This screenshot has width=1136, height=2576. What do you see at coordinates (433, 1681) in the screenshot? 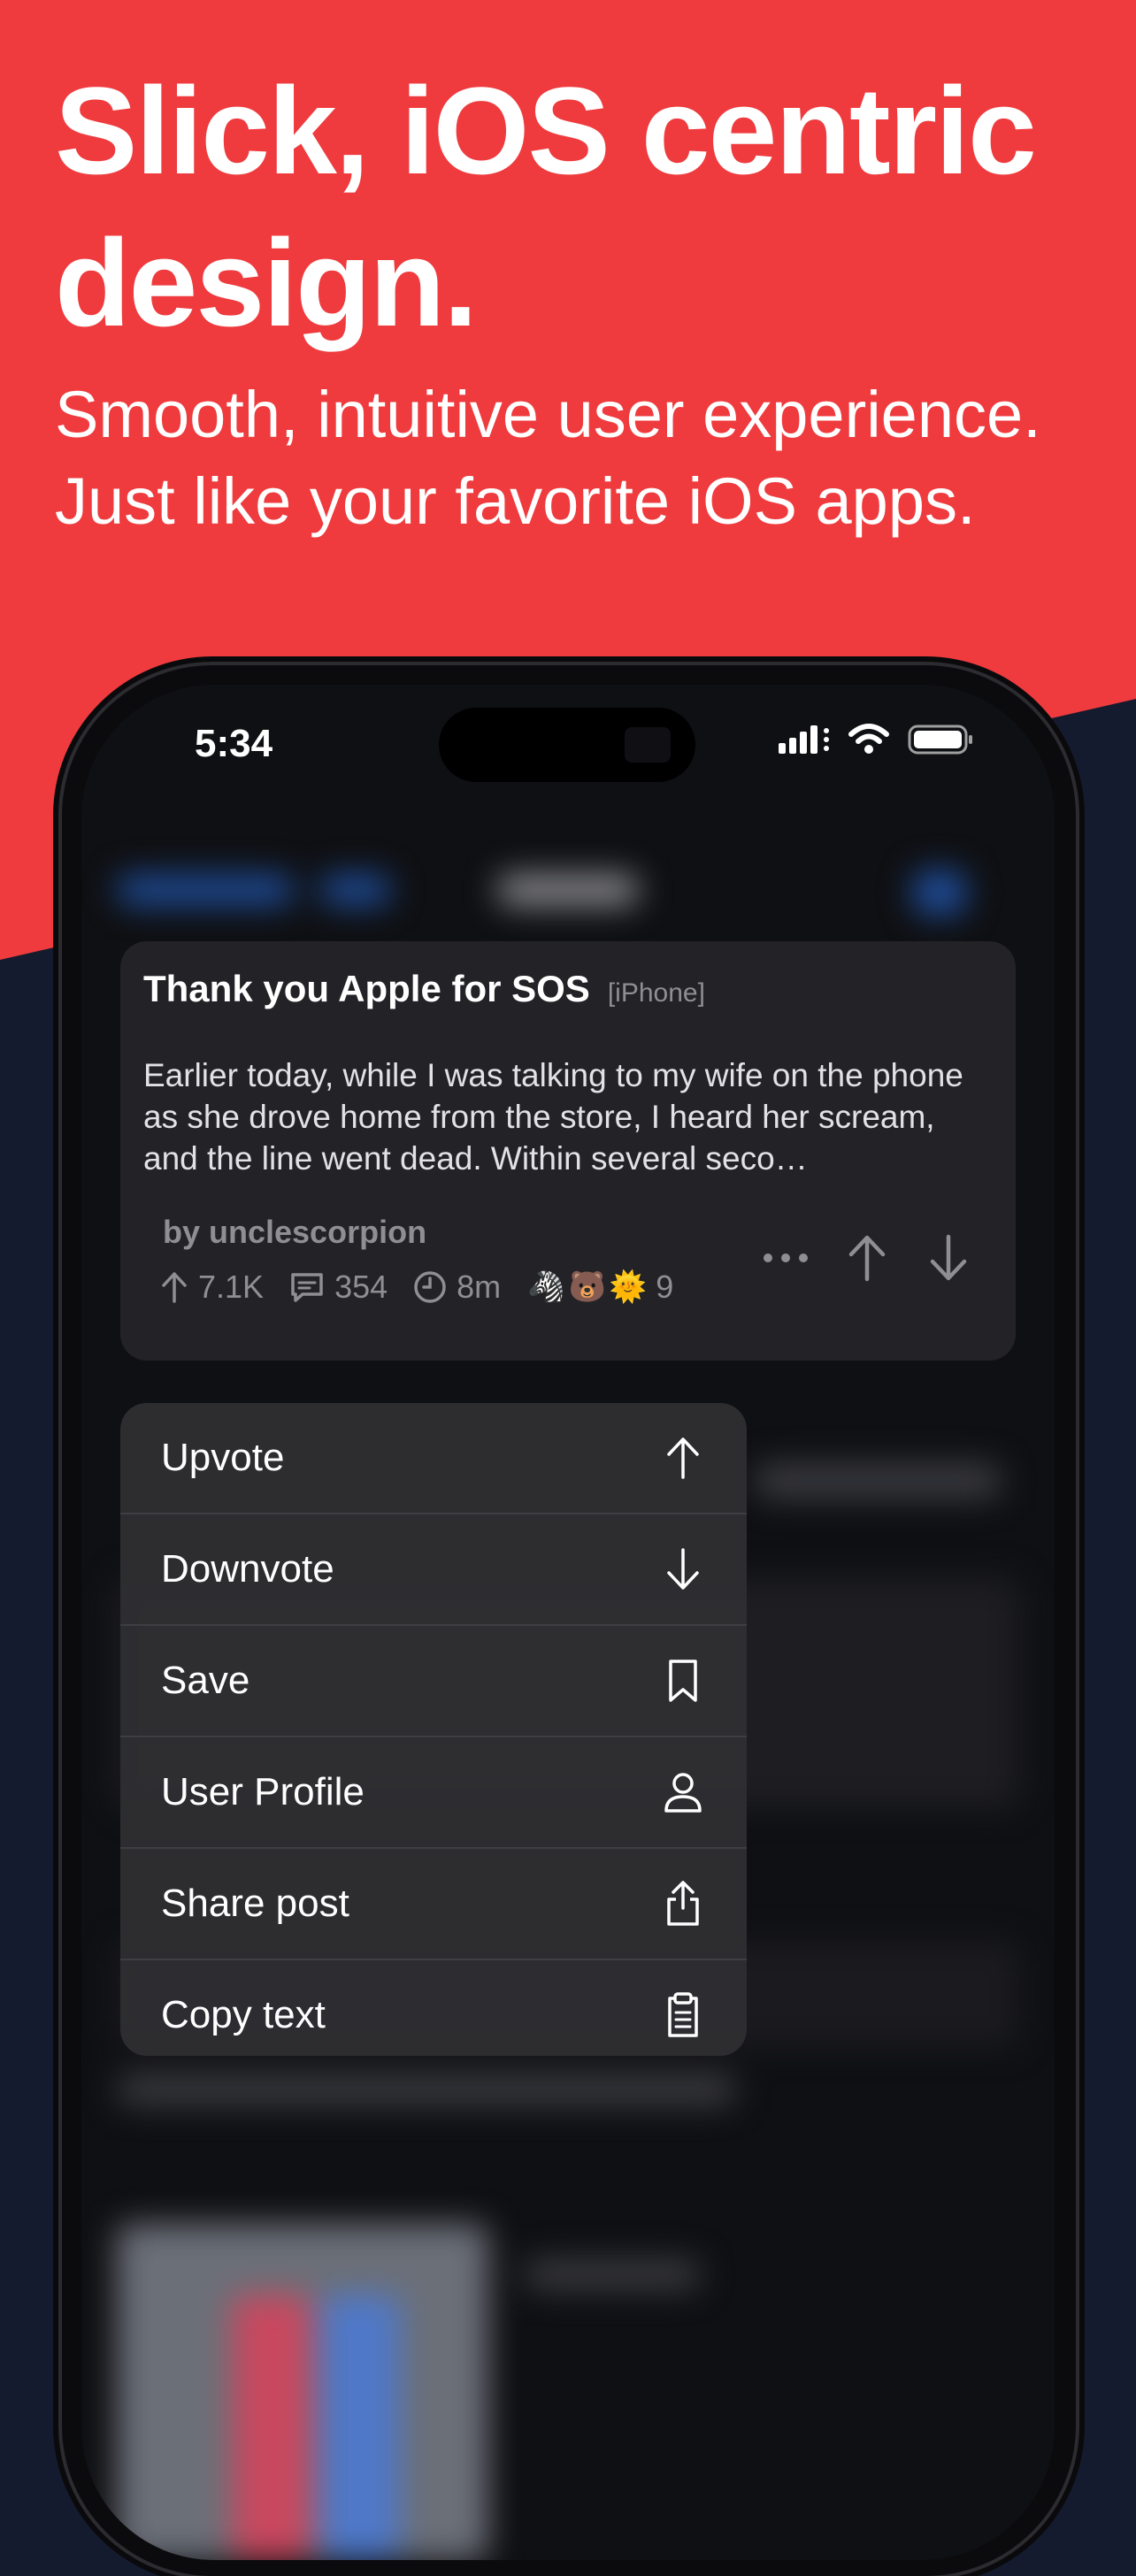
I see `menu-item-save: Save` at bounding box center [433, 1681].